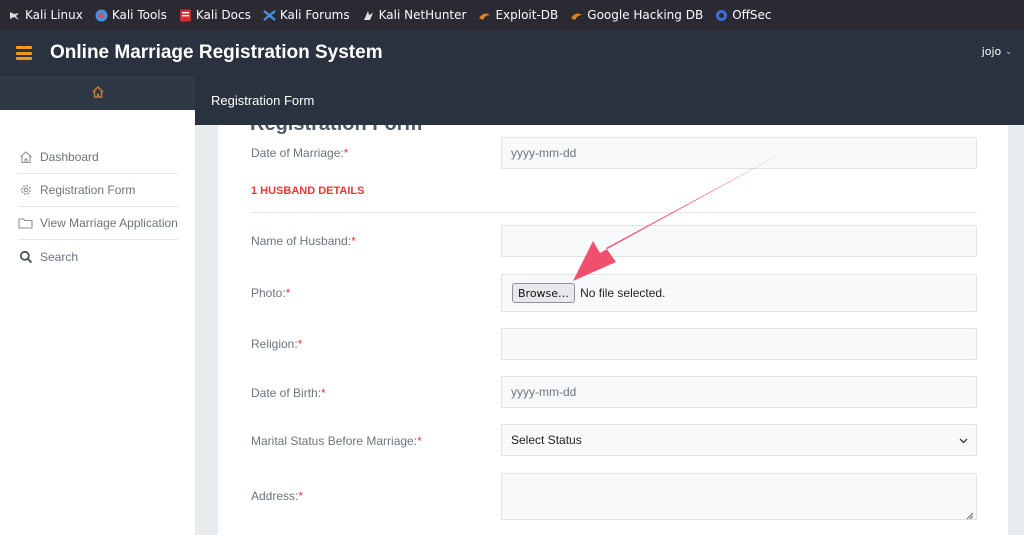  Describe the element at coordinates (277, 344) in the screenshot. I see `religion-label: Religion:*` at that location.